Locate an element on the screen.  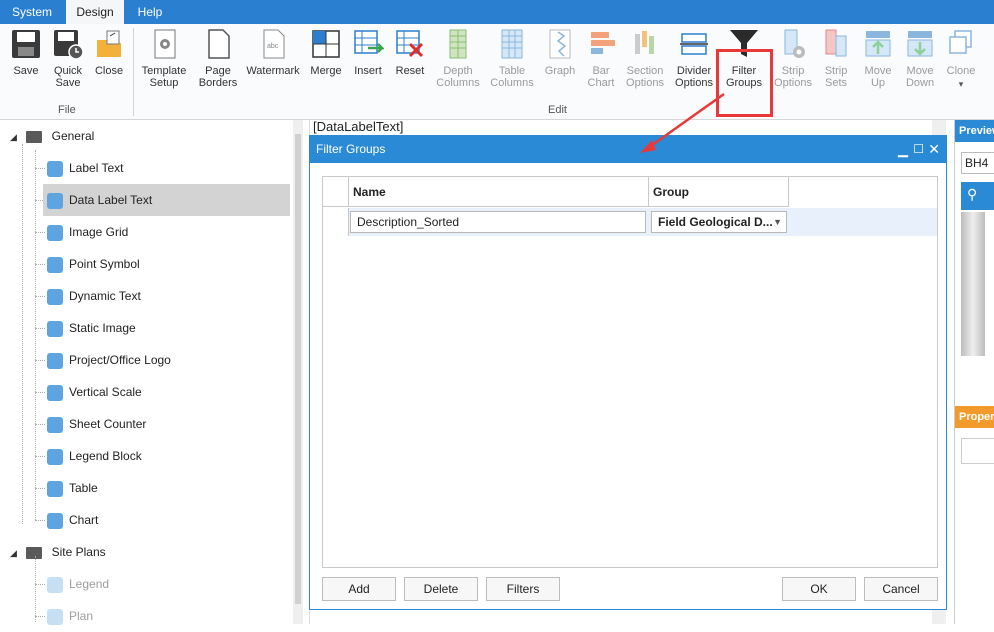
right-panel: Preview BH4 ⚲ Properties is located at coordinates (974, 372).